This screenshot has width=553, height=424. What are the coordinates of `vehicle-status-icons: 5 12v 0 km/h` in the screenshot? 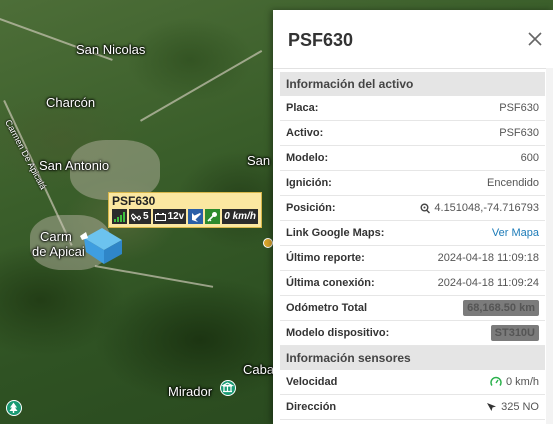 It's located at (185, 216).